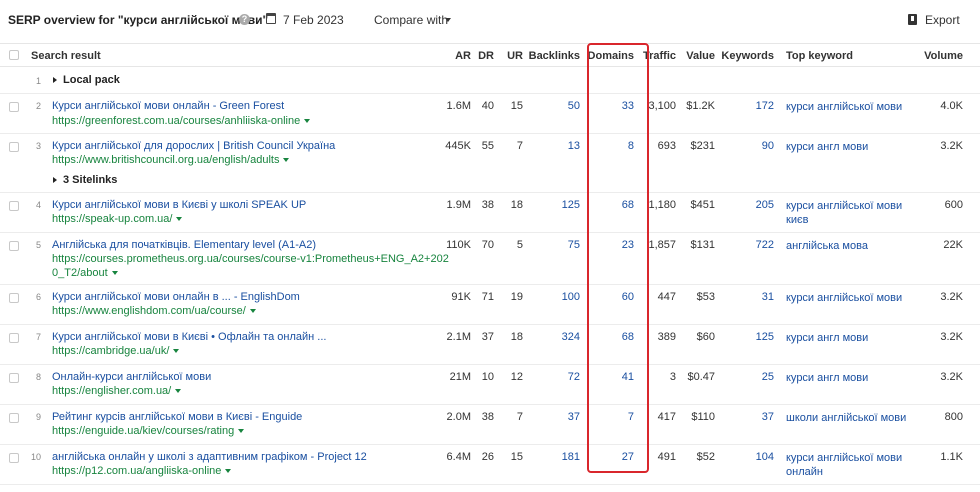 The image size is (980, 492). I want to click on keywords-link: 25, so click(768, 377).